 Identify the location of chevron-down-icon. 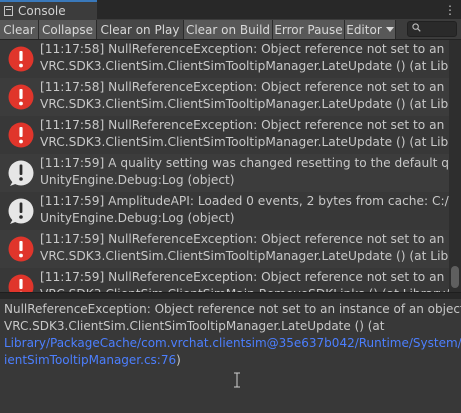
(389, 29).